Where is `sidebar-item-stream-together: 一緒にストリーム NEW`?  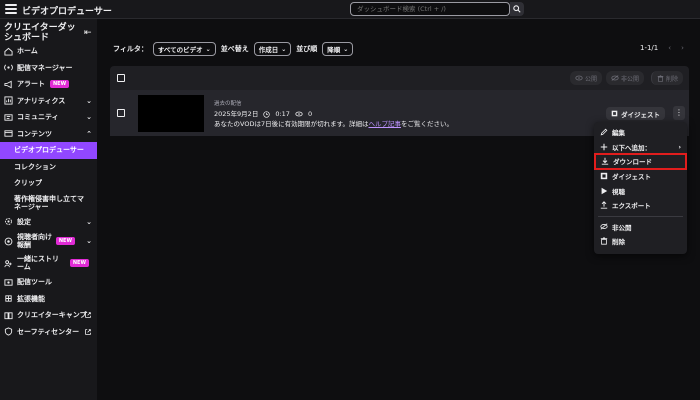 sidebar-item-stream-together: 一緒にストリーム NEW is located at coordinates (48, 263).